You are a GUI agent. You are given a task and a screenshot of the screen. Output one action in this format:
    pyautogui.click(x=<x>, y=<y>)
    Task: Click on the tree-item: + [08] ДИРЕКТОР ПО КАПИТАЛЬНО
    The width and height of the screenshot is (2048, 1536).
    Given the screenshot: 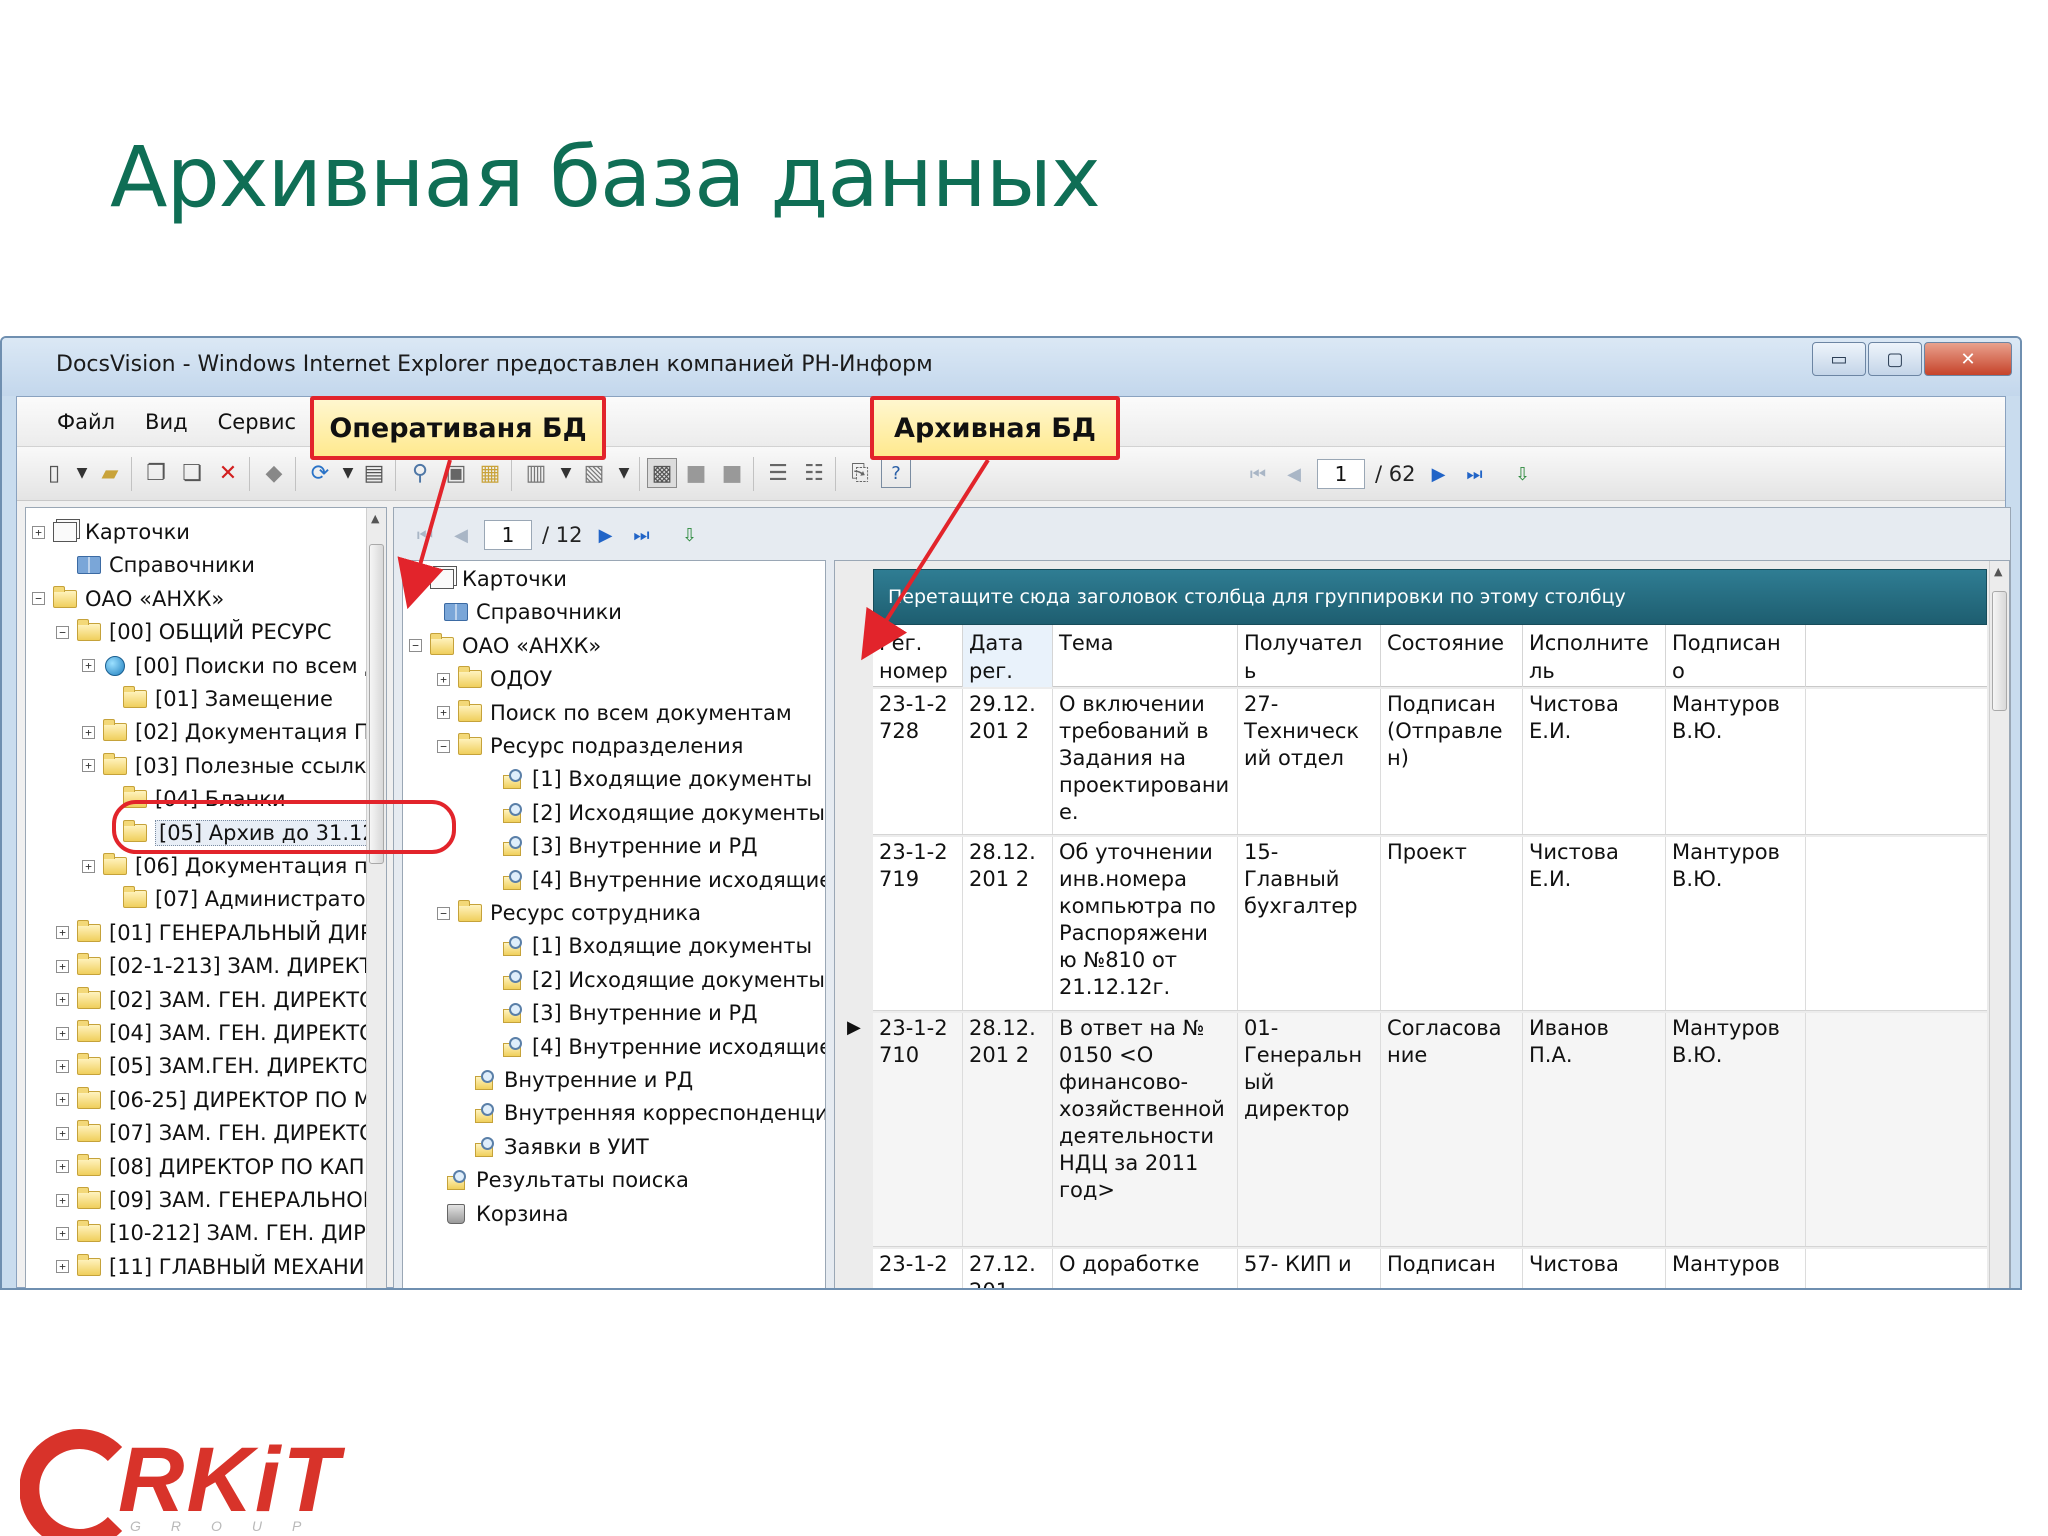 What is the action you would take?
    pyautogui.click(x=221, y=1167)
    